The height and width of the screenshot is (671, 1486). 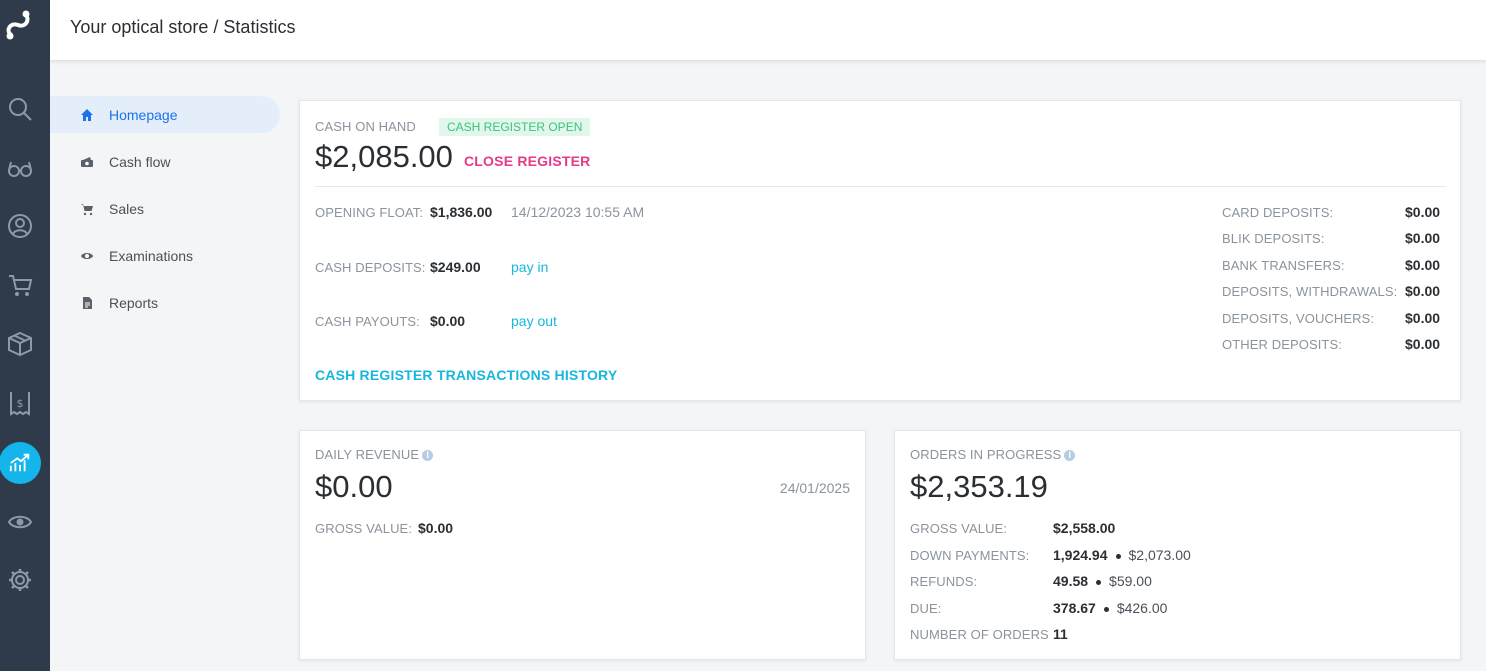 What do you see at coordinates (1130, 581) in the screenshot?
I see `orders-row-secondary: $59.00` at bounding box center [1130, 581].